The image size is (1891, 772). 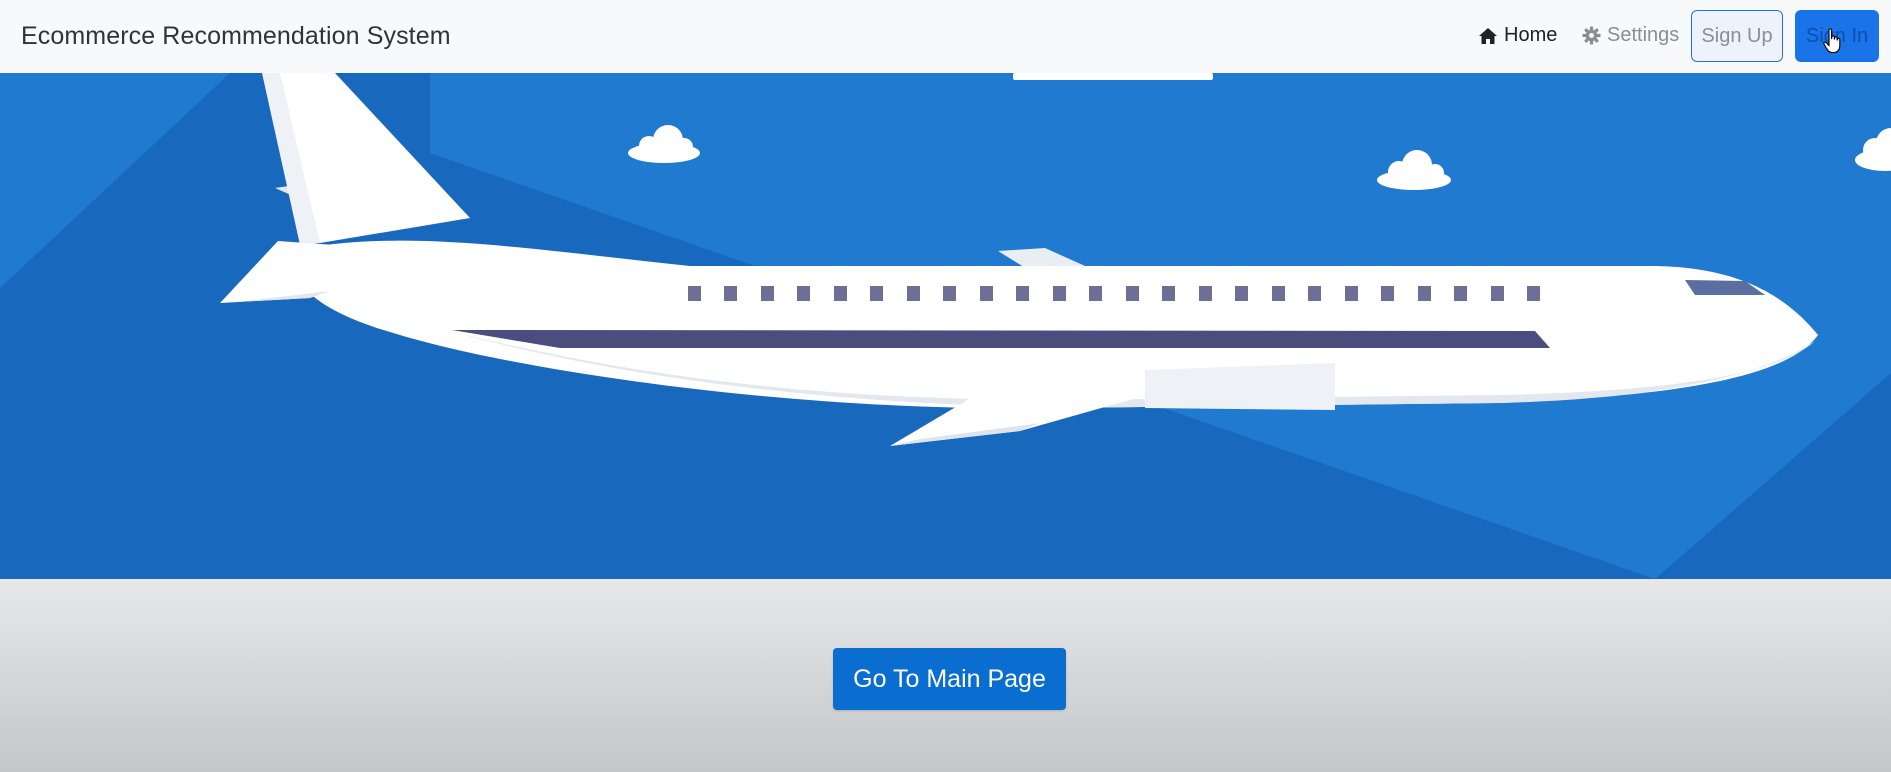 I want to click on gear-icon, so click(x=1591, y=35).